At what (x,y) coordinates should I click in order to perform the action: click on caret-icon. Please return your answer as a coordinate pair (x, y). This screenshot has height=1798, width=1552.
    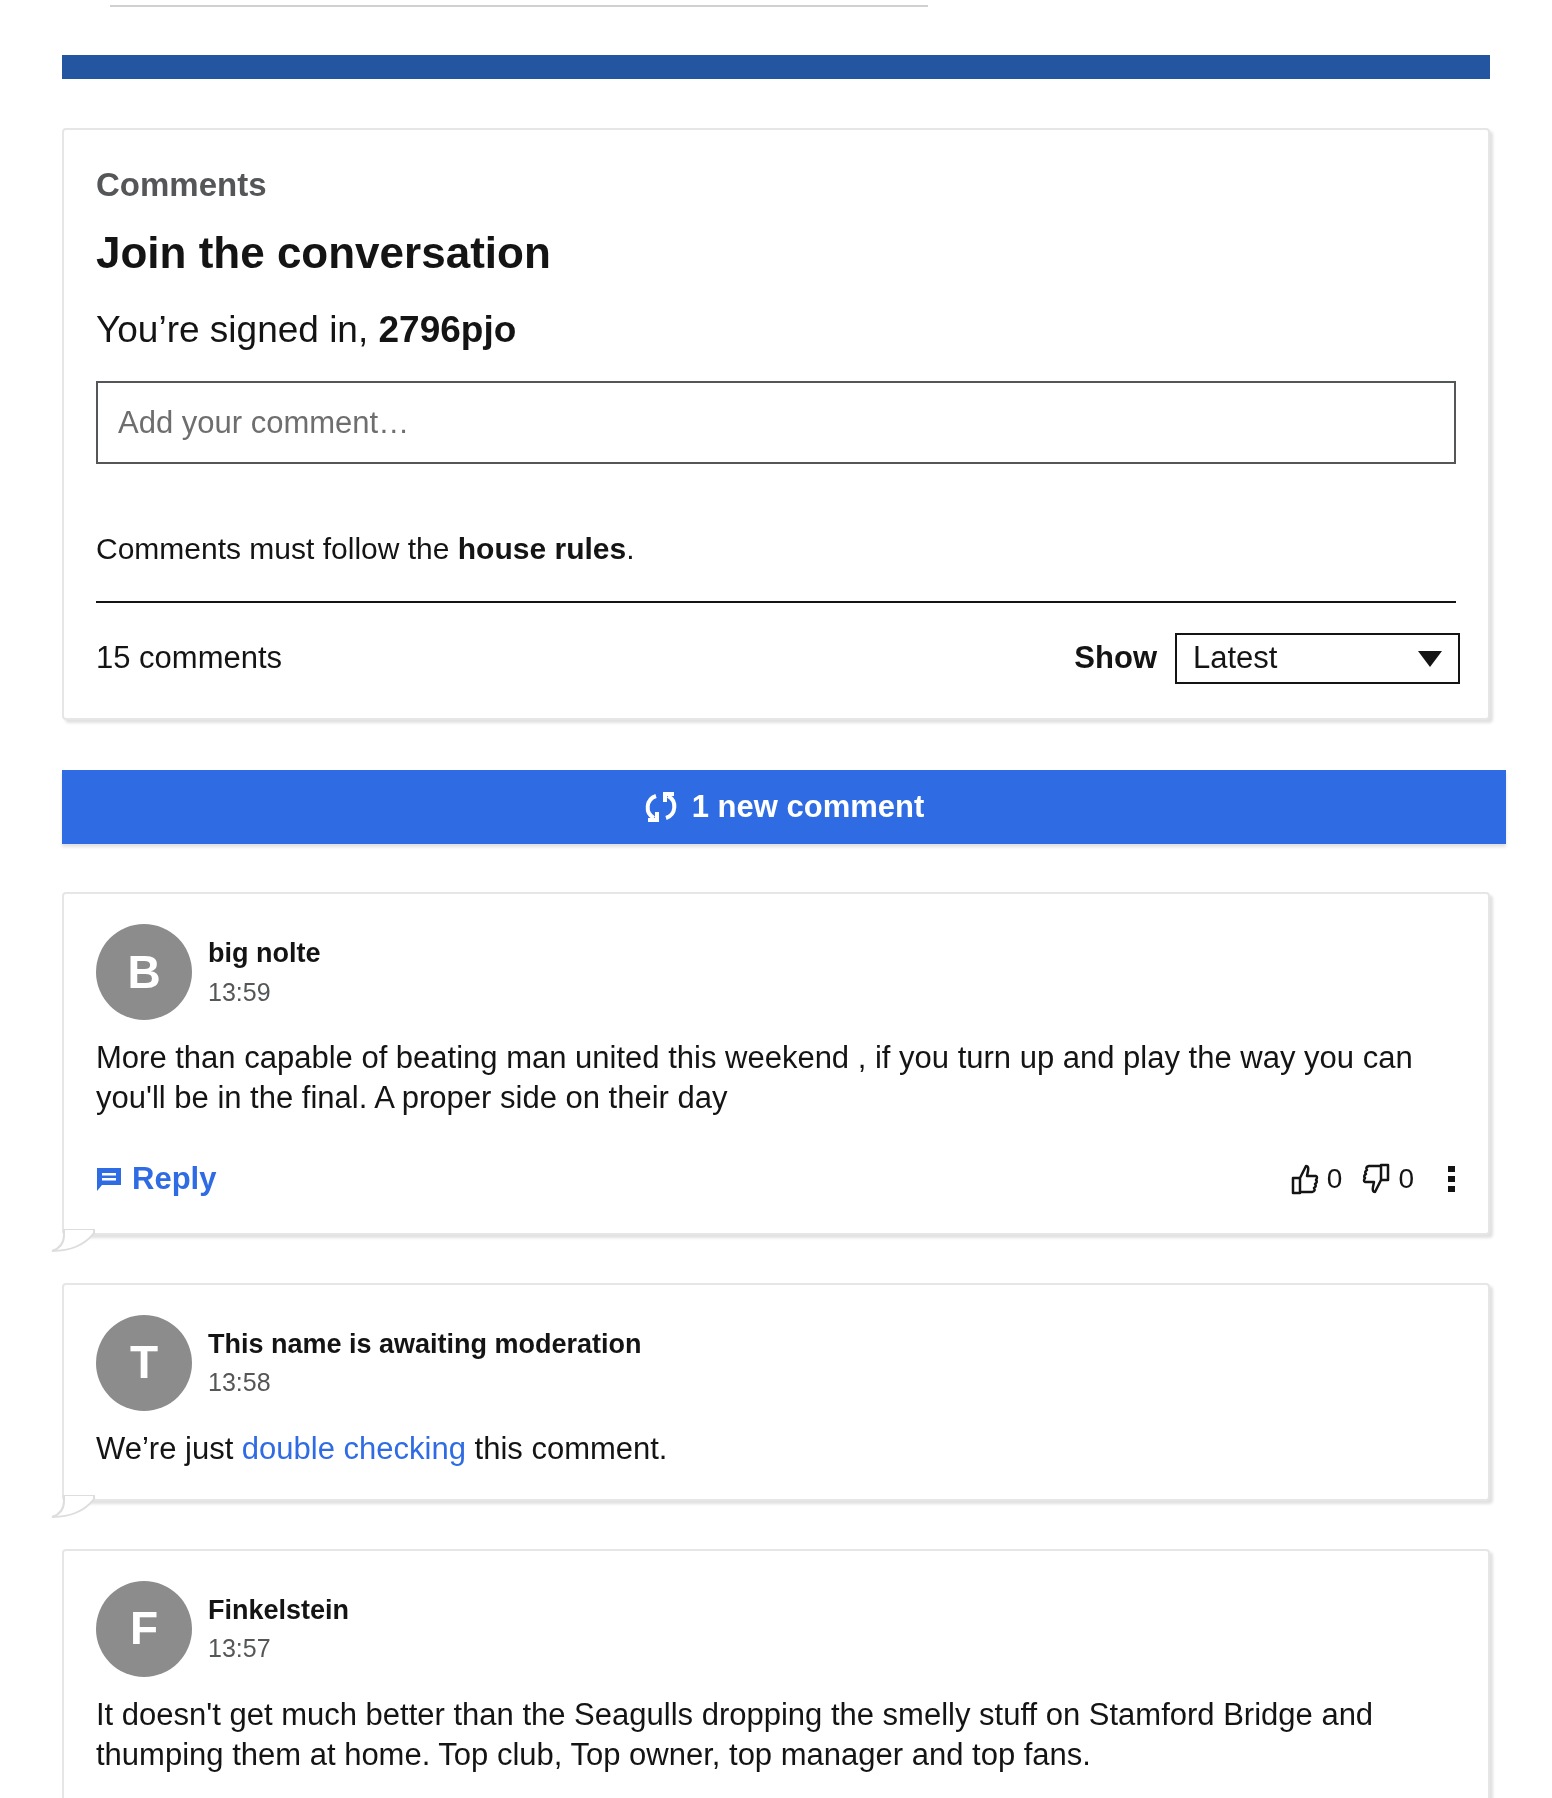
    Looking at the image, I should click on (1430, 658).